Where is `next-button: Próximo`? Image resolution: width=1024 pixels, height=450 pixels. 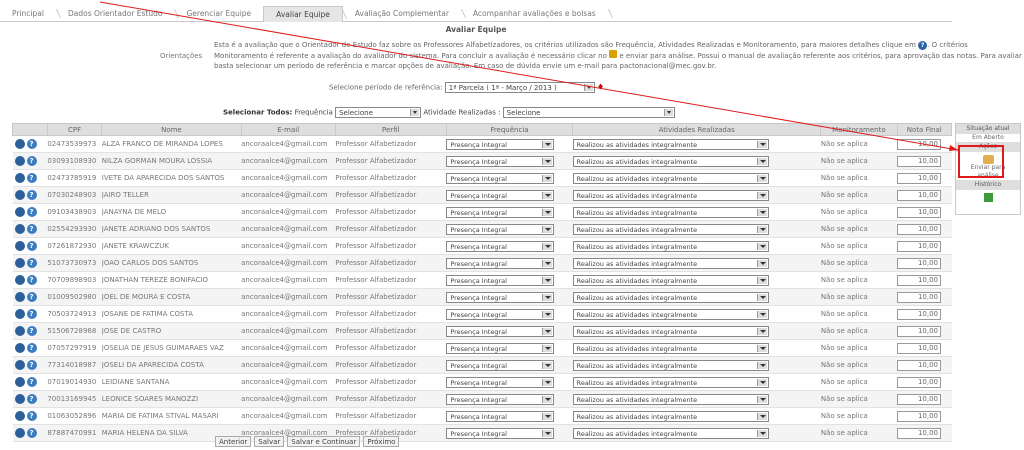 next-button: Próximo is located at coordinates (381, 441).